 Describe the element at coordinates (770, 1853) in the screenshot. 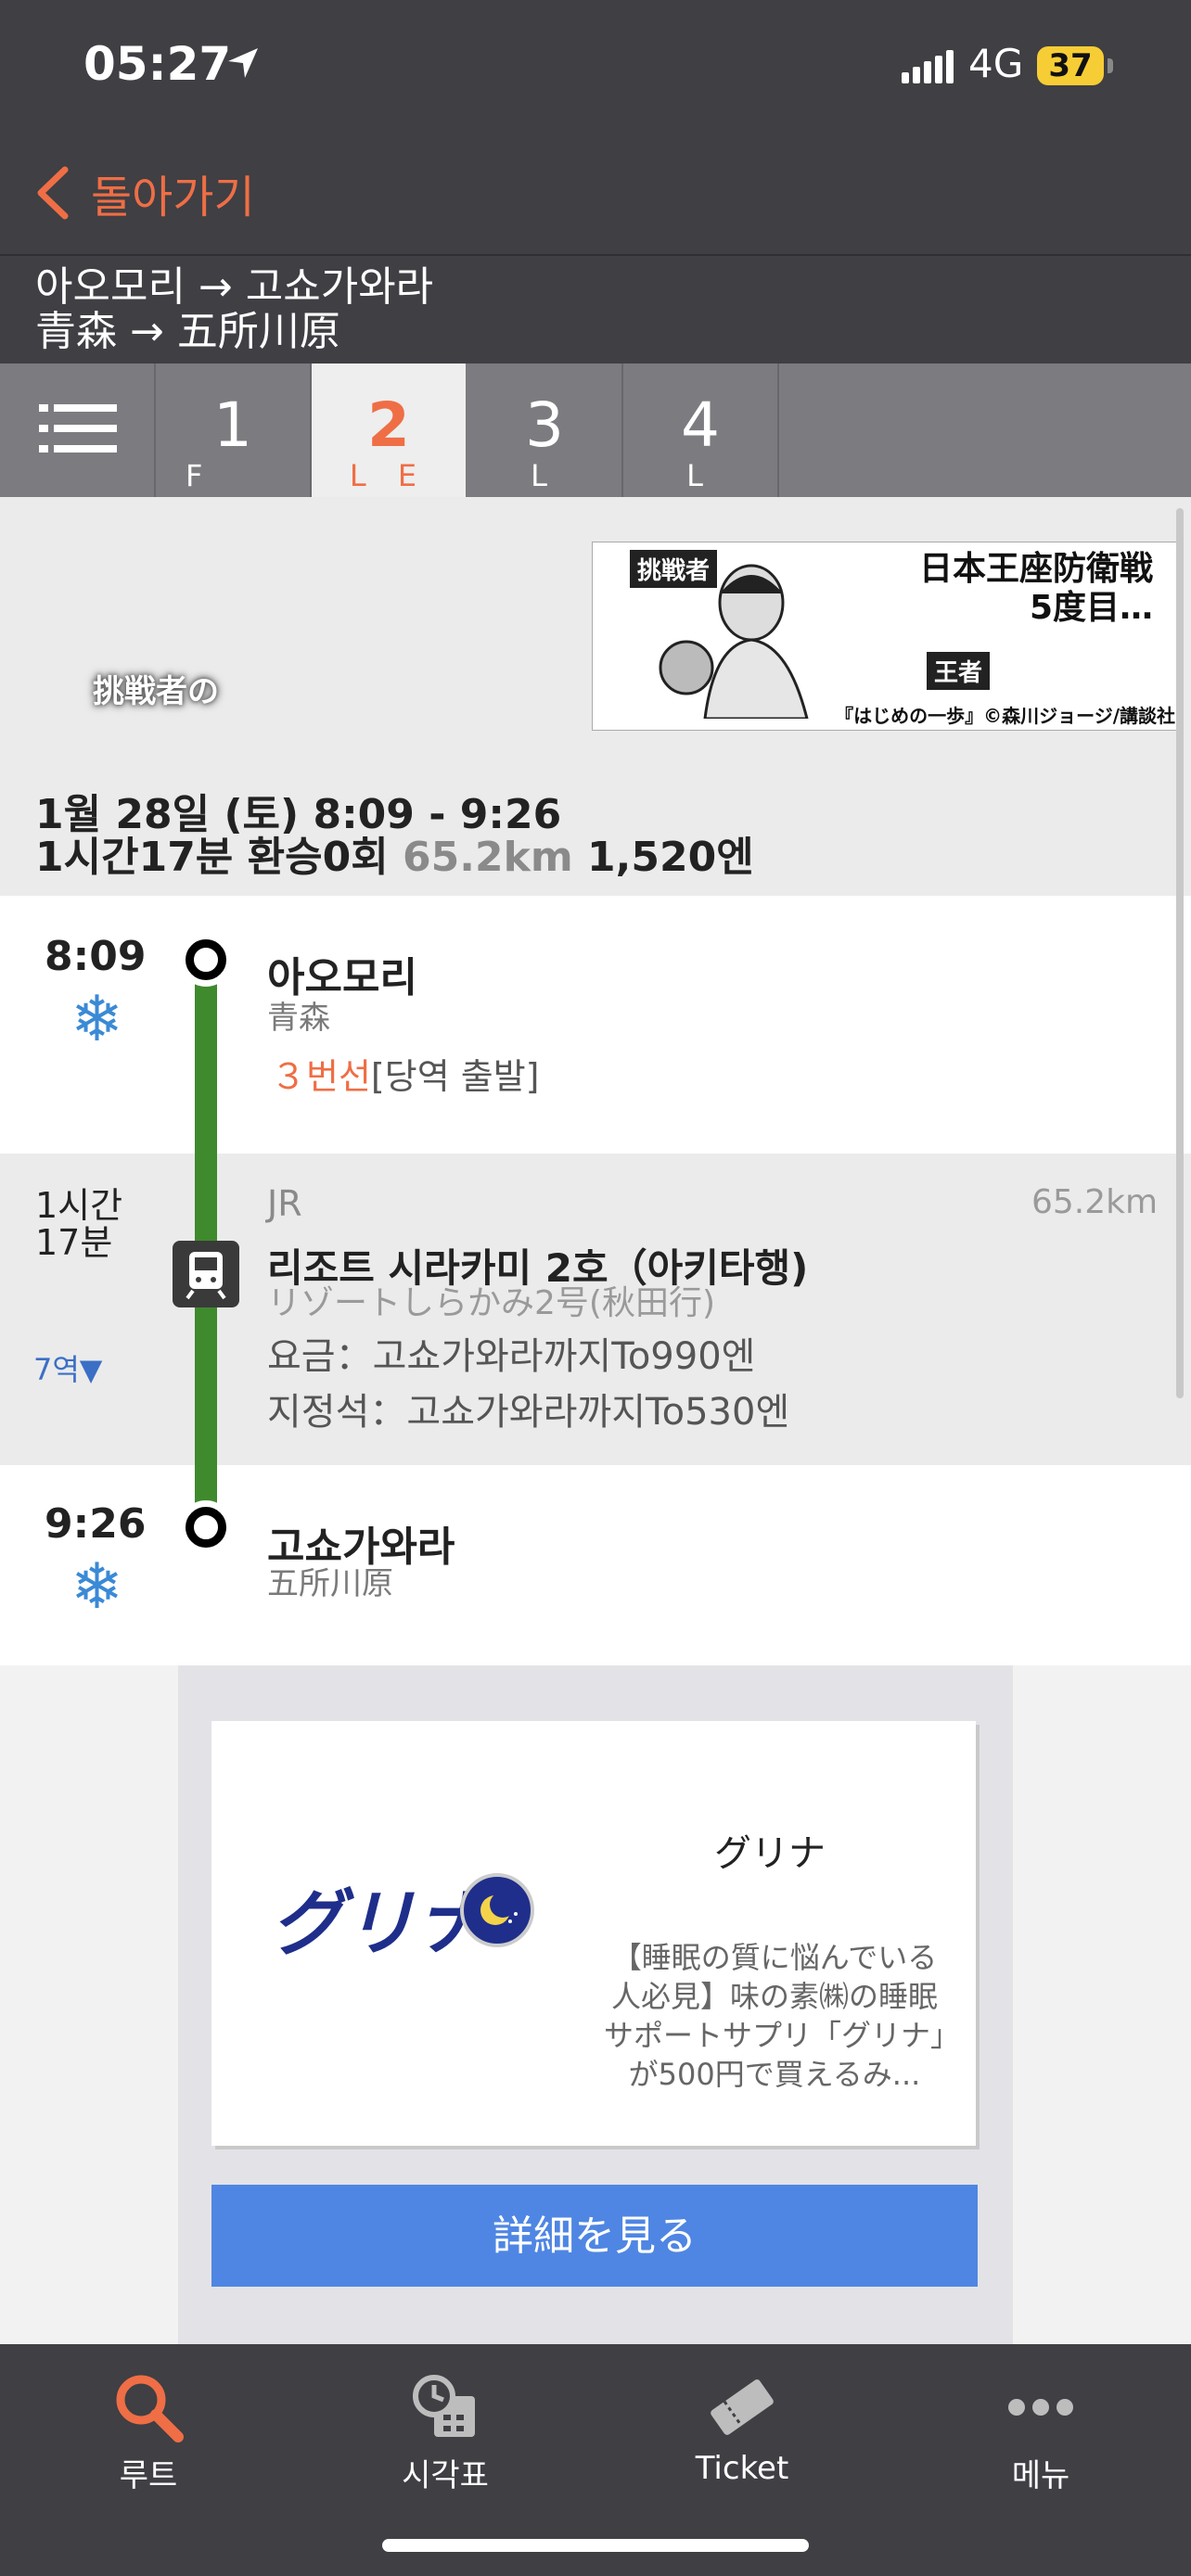

I see `ad-title: グリナ` at that location.